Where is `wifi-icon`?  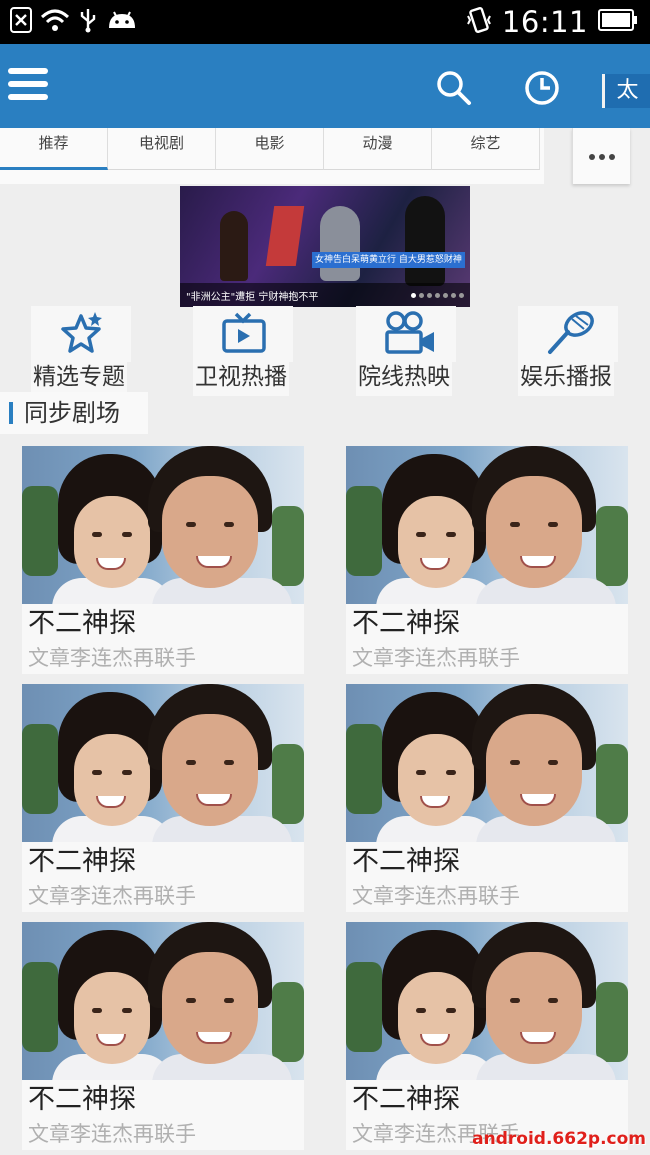
wifi-icon is located at coordinates (55, 22).